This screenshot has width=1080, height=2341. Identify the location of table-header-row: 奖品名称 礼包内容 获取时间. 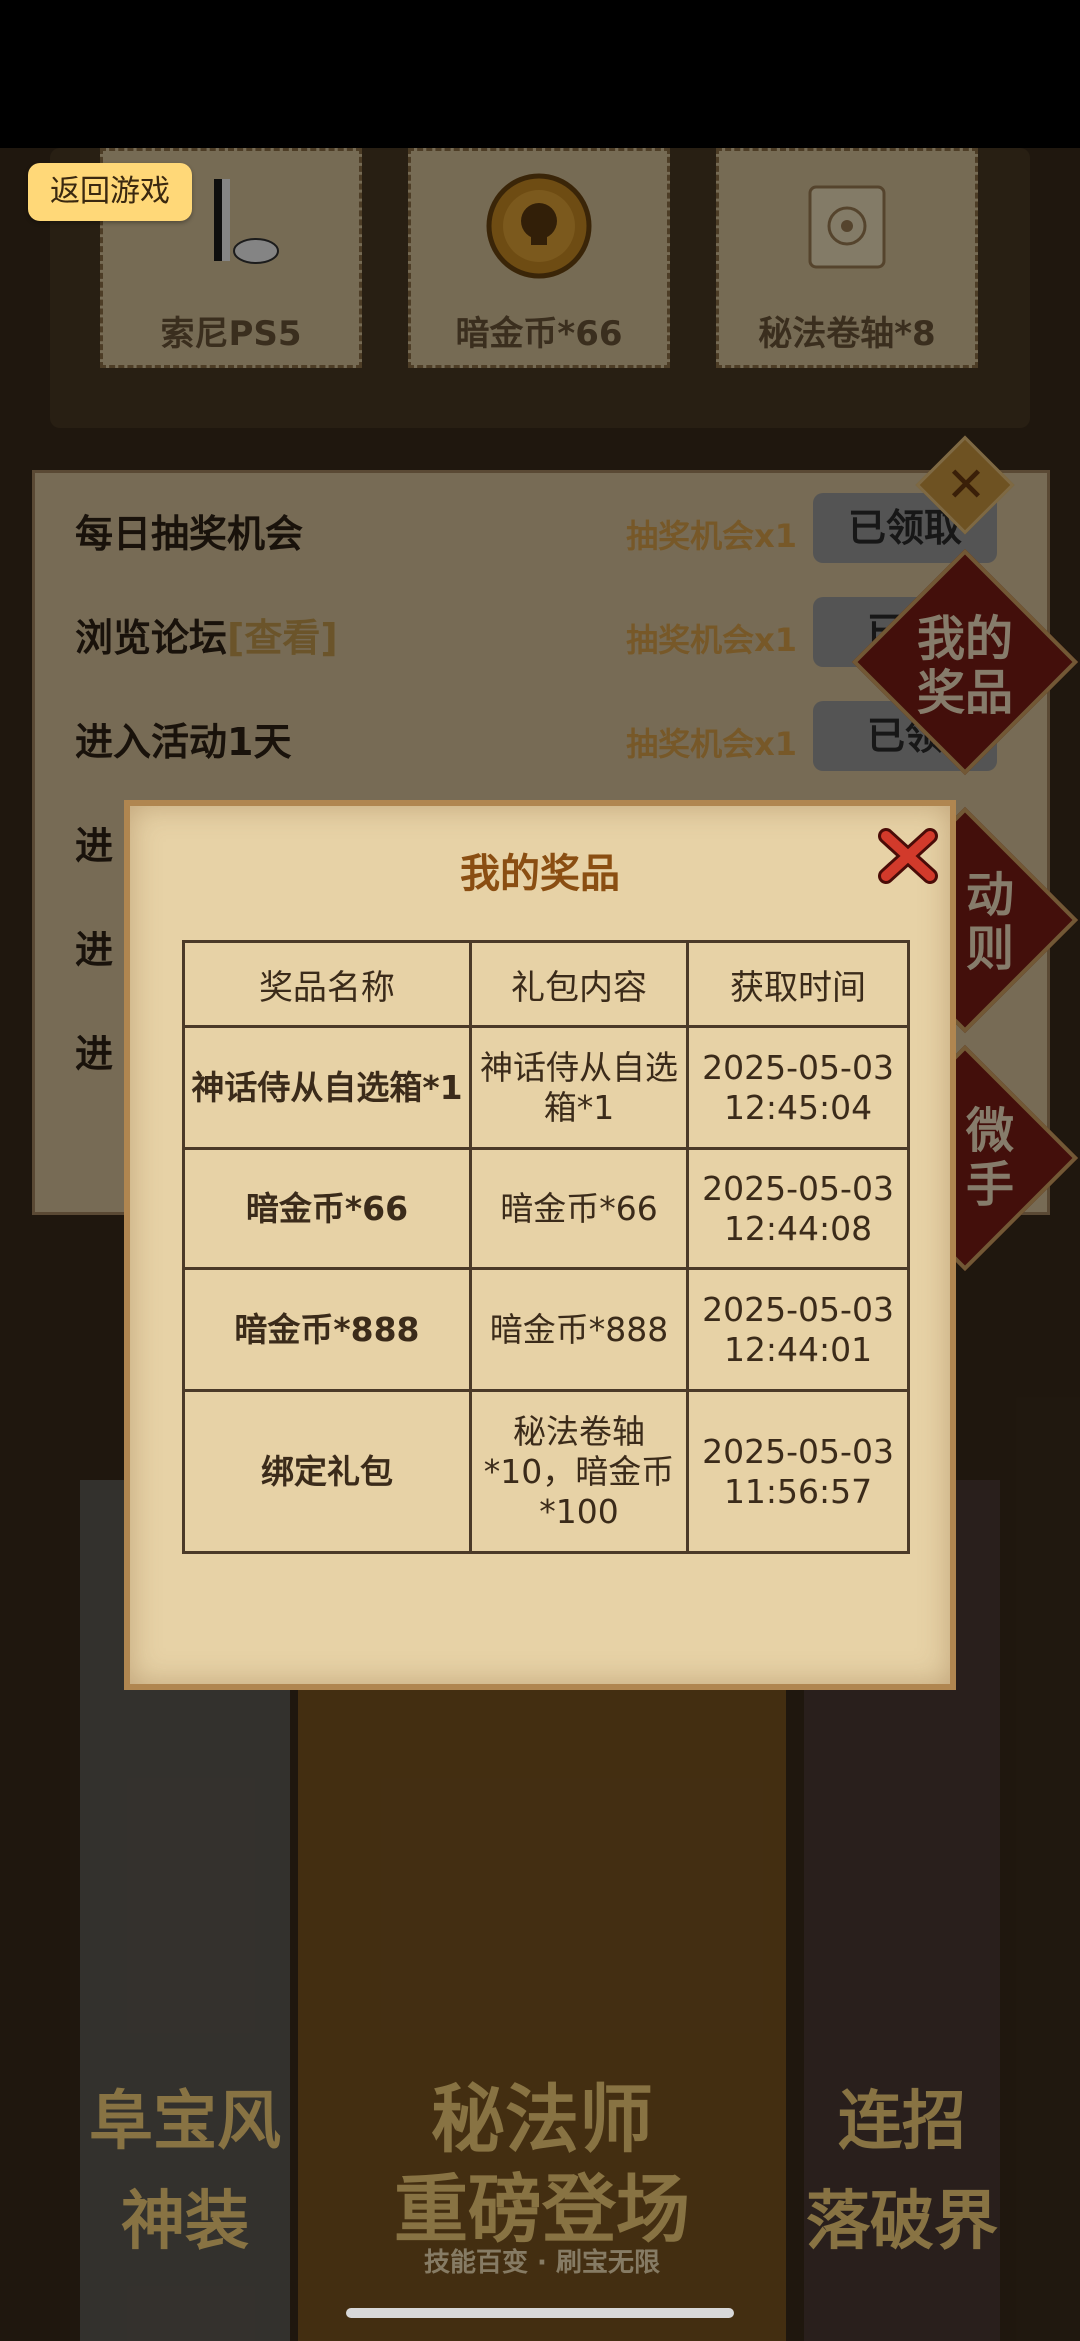
(546, 984).